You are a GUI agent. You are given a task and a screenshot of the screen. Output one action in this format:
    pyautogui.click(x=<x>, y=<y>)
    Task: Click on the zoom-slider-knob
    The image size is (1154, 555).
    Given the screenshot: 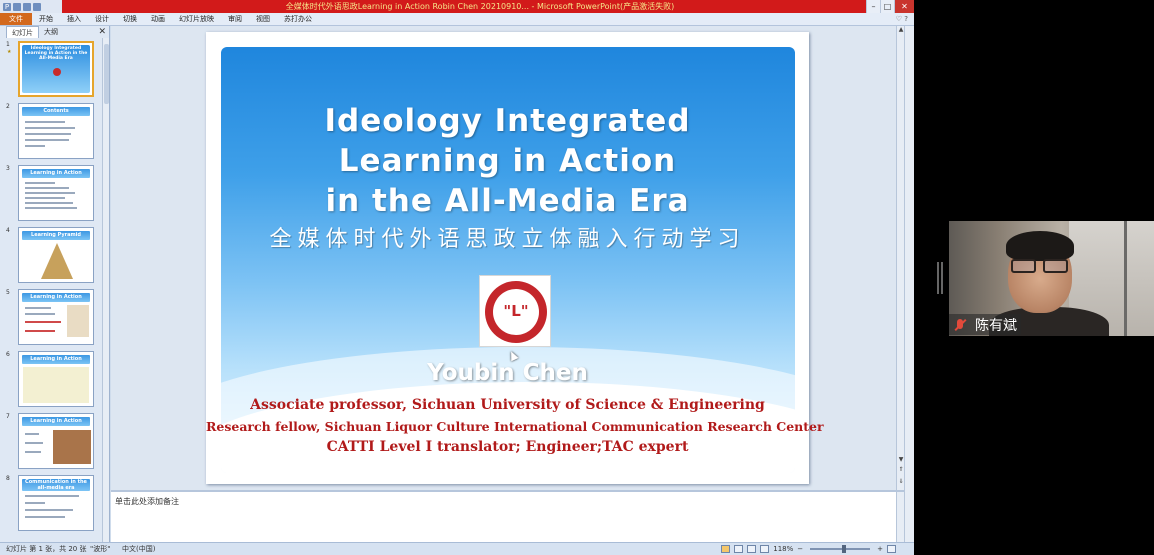 What is the action you would take?
    pyautogui.click(x=844, y=549)
    